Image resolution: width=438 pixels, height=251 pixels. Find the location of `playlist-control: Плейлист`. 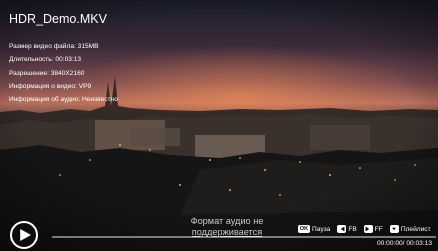

playlist-control: Плейлист is located at coordinates (410, 229).